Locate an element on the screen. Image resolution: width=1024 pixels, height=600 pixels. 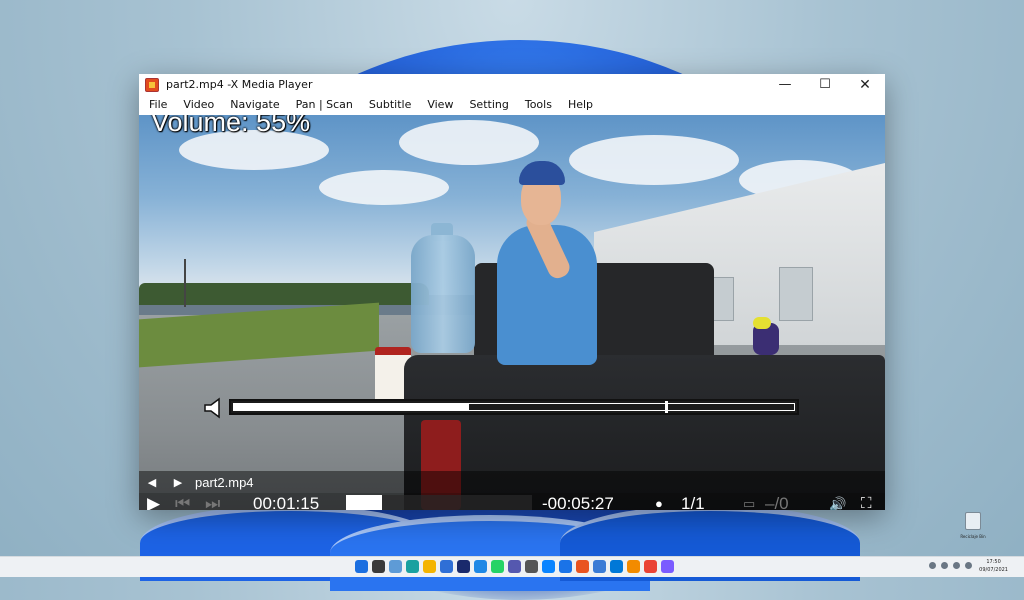
menu-navigate: Navigate is located at coordinates (254, 105).